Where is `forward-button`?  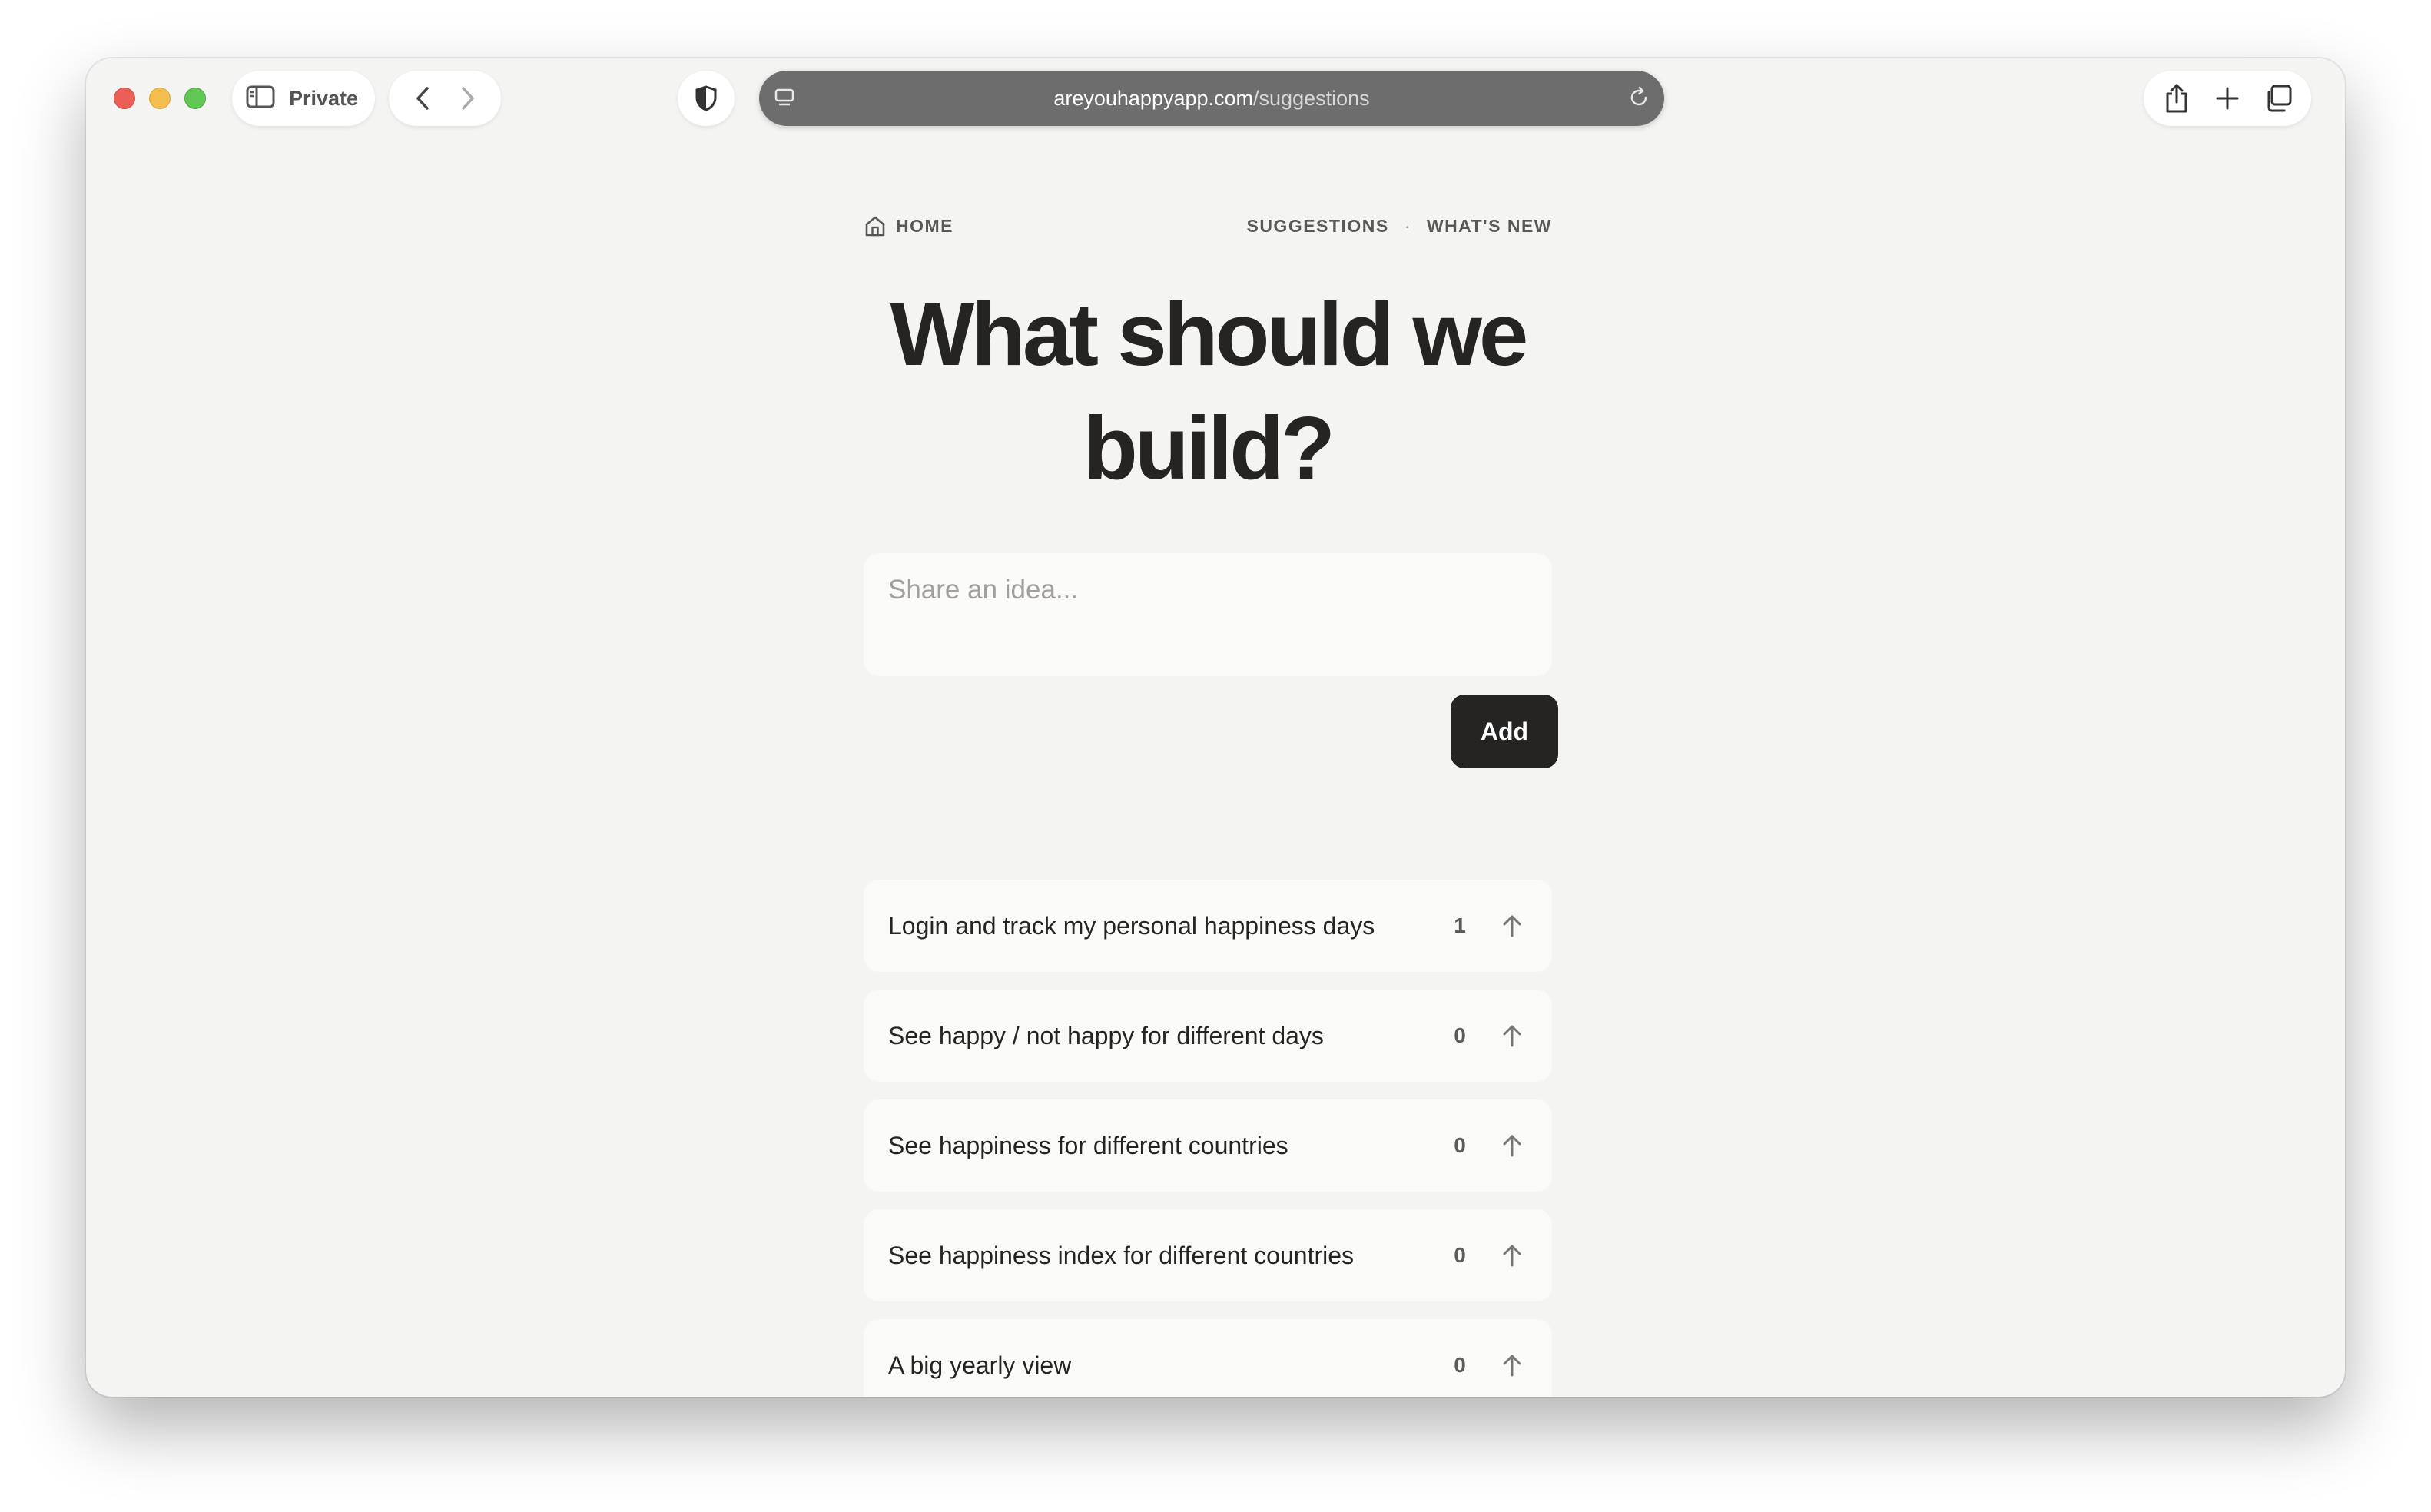 forward-button is located at coordinates (467, 99).